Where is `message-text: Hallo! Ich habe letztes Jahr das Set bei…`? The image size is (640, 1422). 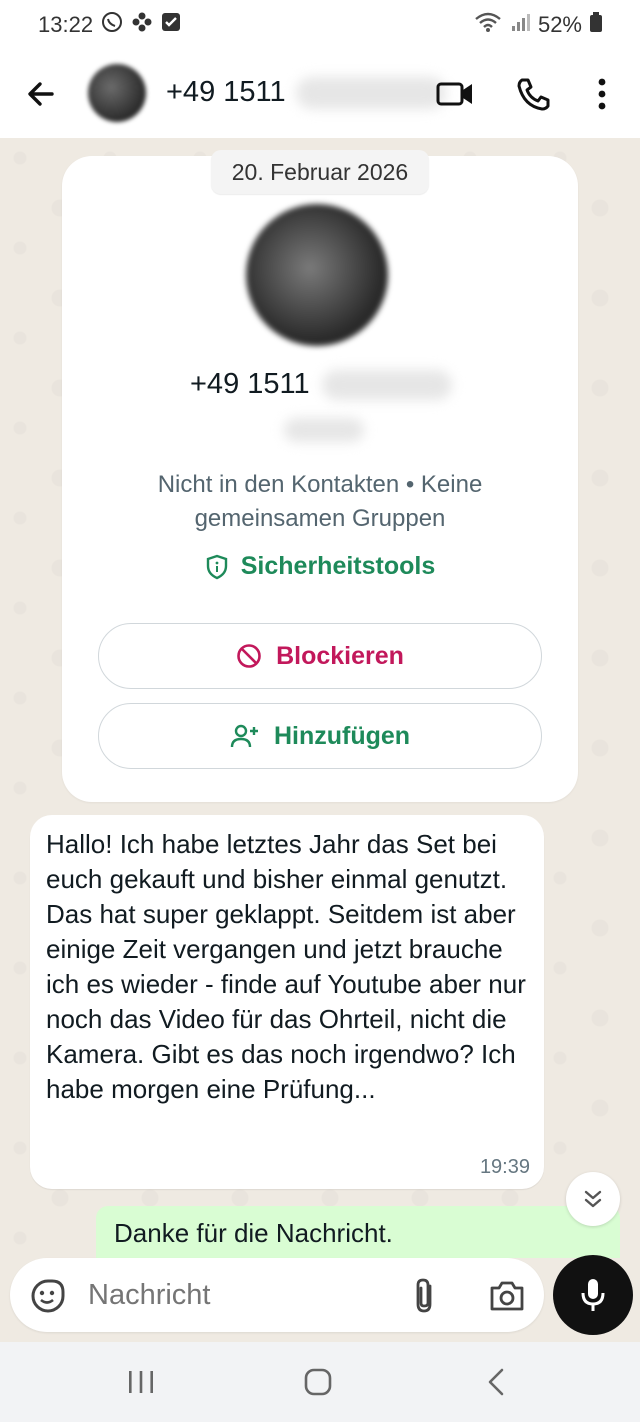
message-text: Hallo! Ich habe letztes Jahr das Set bei… is located at coordinates (286, 966).